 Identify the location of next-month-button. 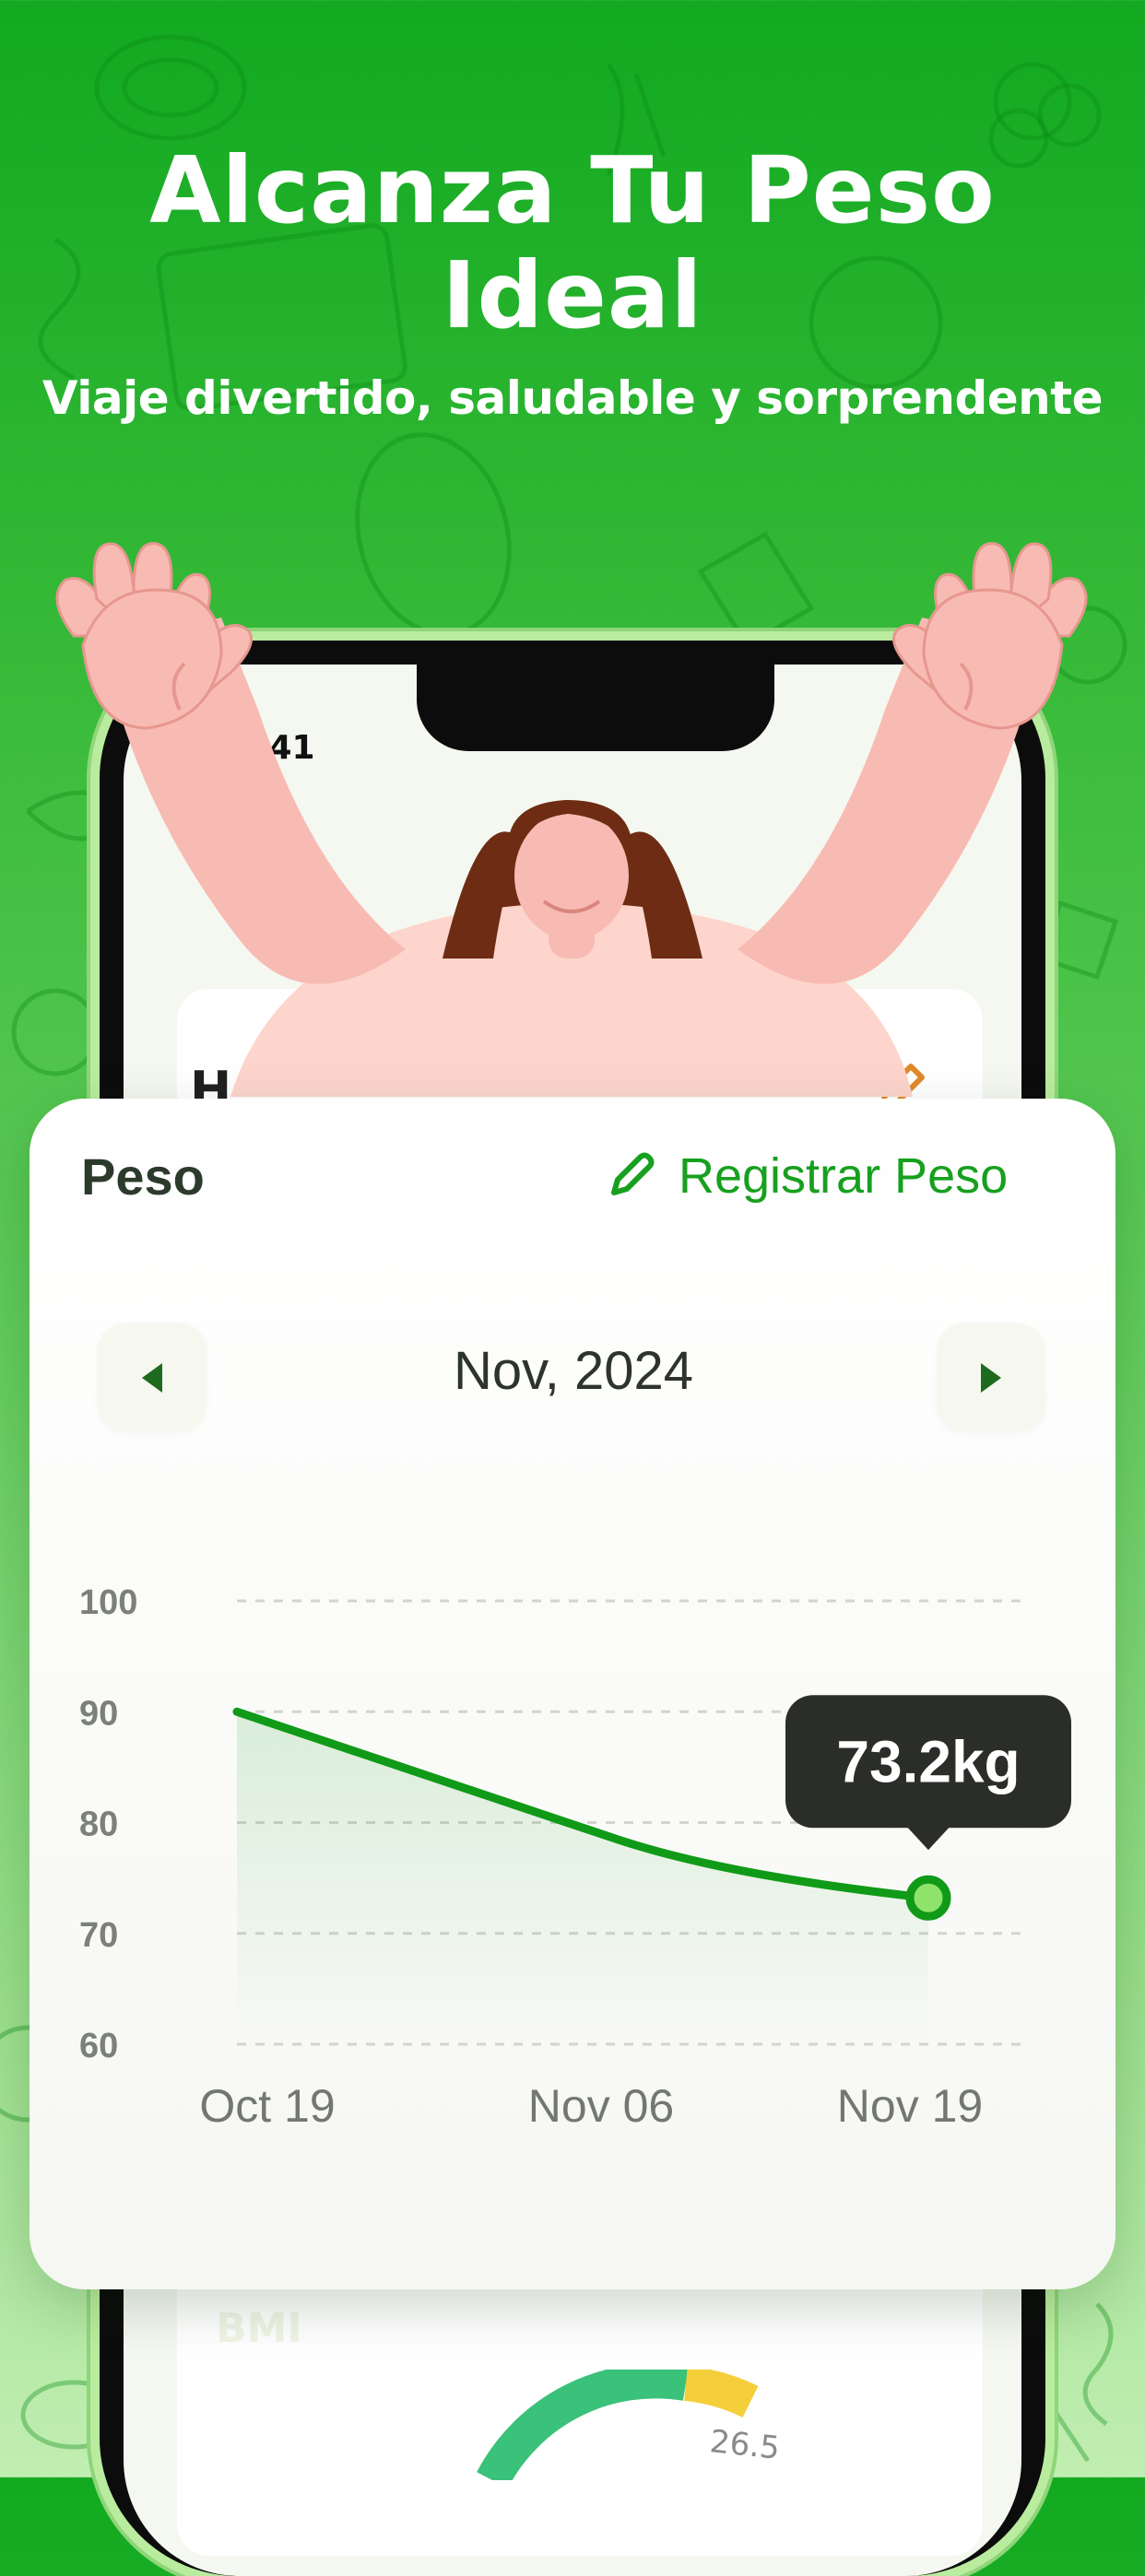
(991, 1377).